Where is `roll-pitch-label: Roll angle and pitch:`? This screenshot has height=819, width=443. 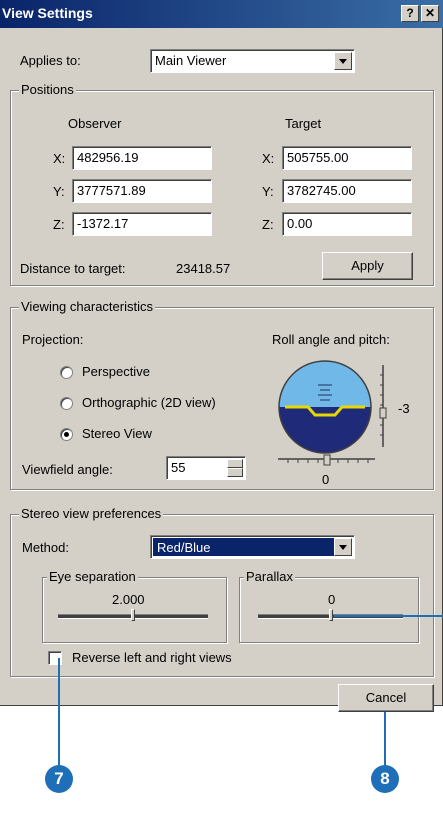
roll-pitch-label: Roll angle and pitch: is located at coordinates (331, 339).